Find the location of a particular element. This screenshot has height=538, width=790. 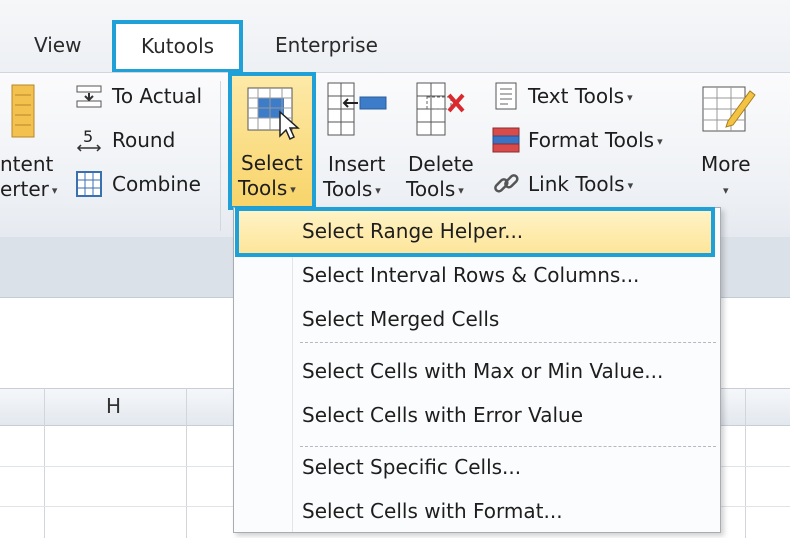

format-tools-label: Format Tools is located at coordinates (591, 140).